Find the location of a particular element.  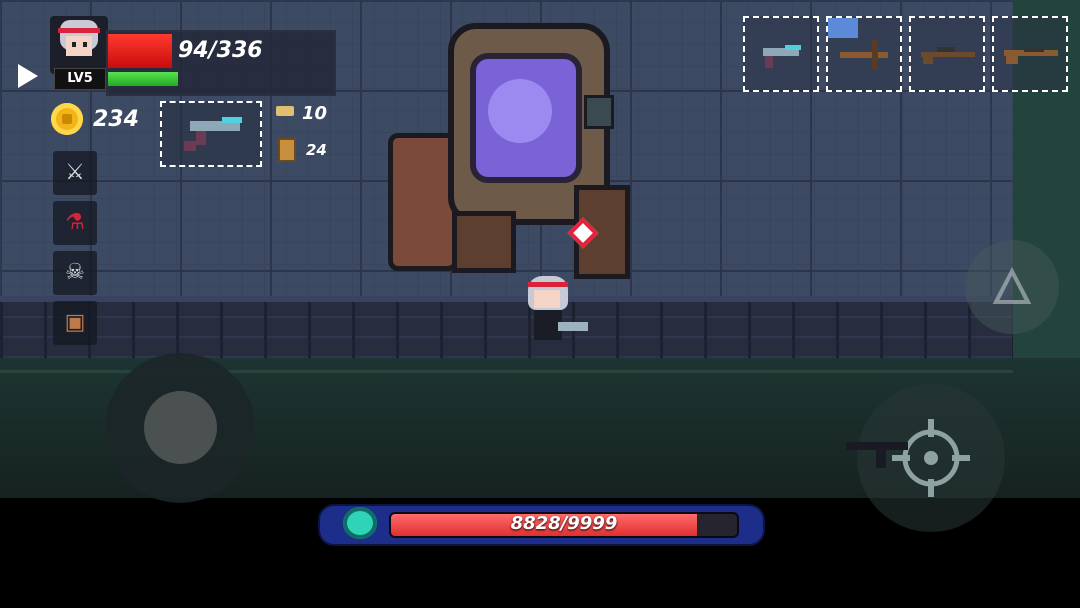

boss-left-leg is located at coordinates (484, 242).